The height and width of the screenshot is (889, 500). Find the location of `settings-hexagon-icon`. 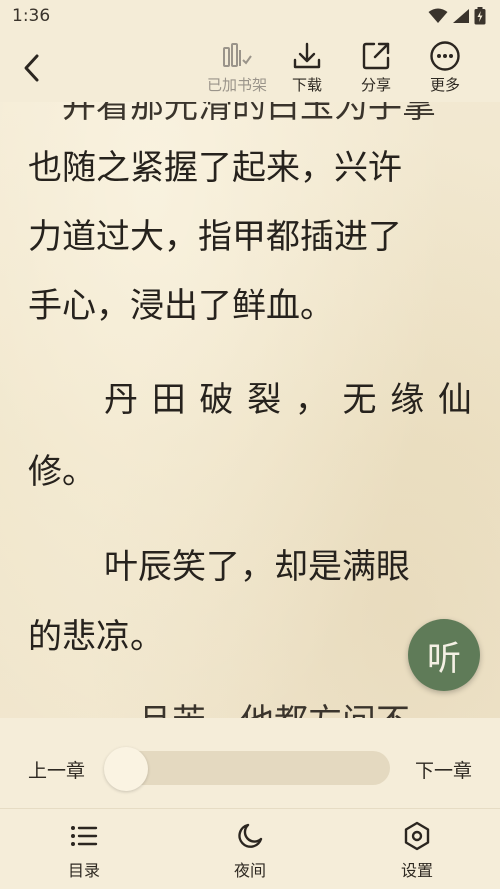

settings-hexagon-icon is located at coordinates (417, 836).